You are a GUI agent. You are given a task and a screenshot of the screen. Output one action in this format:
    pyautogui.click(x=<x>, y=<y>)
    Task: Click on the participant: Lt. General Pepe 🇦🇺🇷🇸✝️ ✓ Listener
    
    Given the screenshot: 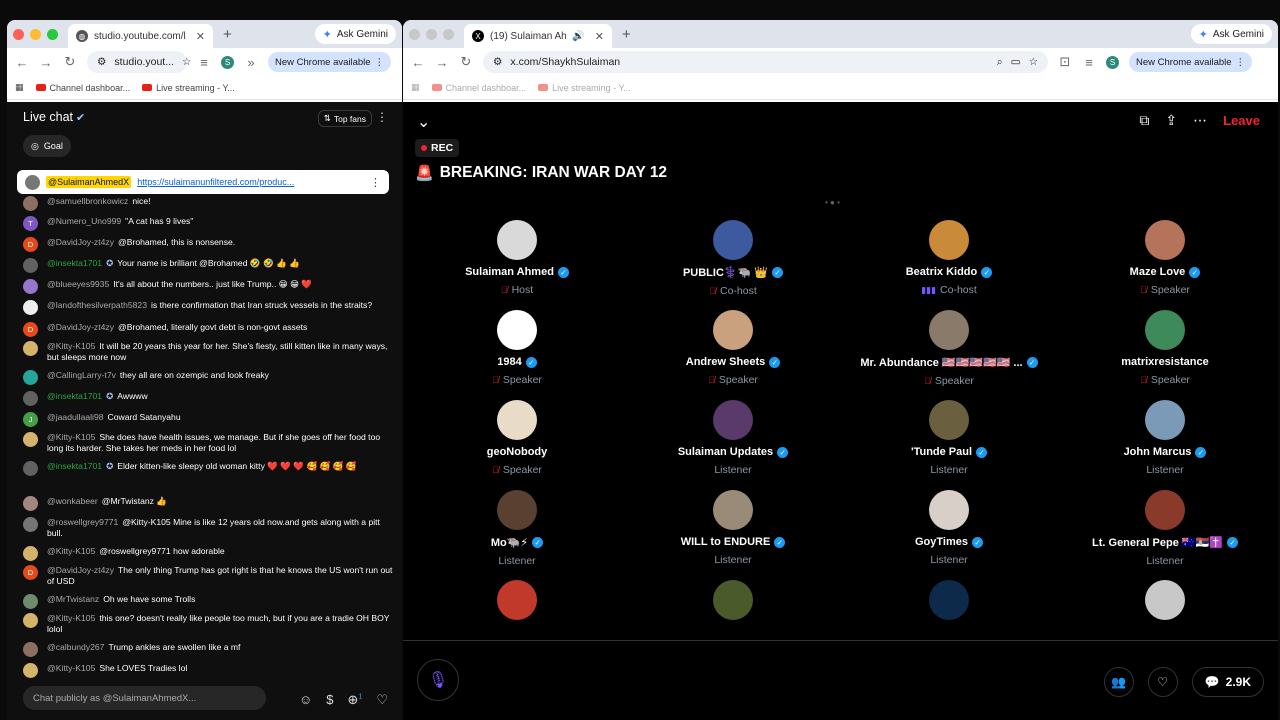 What is the action you would take?
    pyautogui.click(x=1165, y=528)
    